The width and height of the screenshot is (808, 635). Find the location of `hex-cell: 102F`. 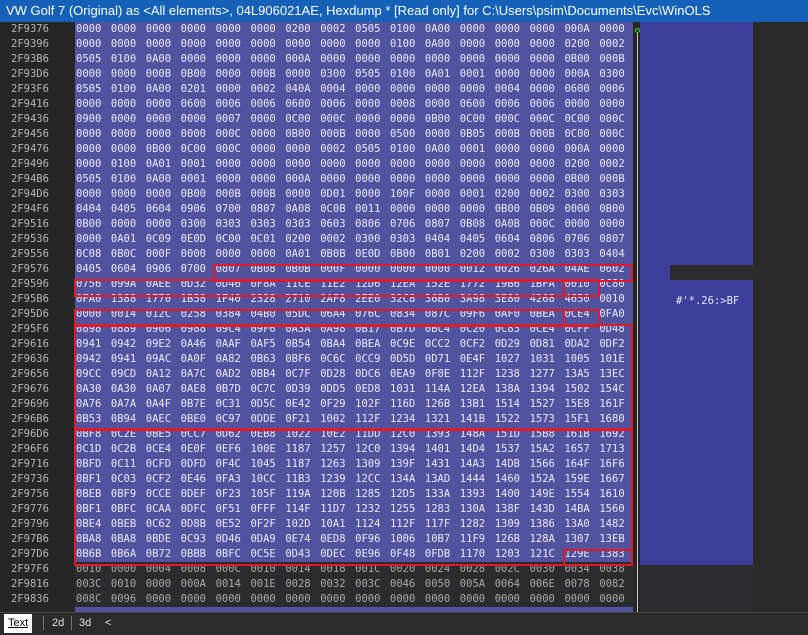

hex-cell: 102F is located at coordinates (371, 404).